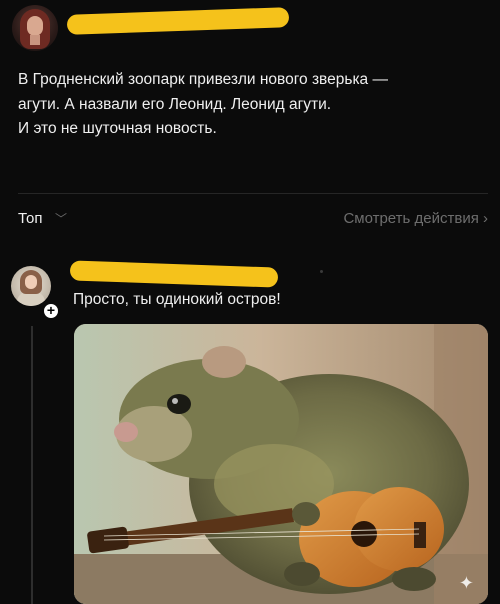 The width and height of the screenshot is (500, 604). Describe the element at coordinates (178, 21) in the screenshot. I see `redacted-author-name` at that location.